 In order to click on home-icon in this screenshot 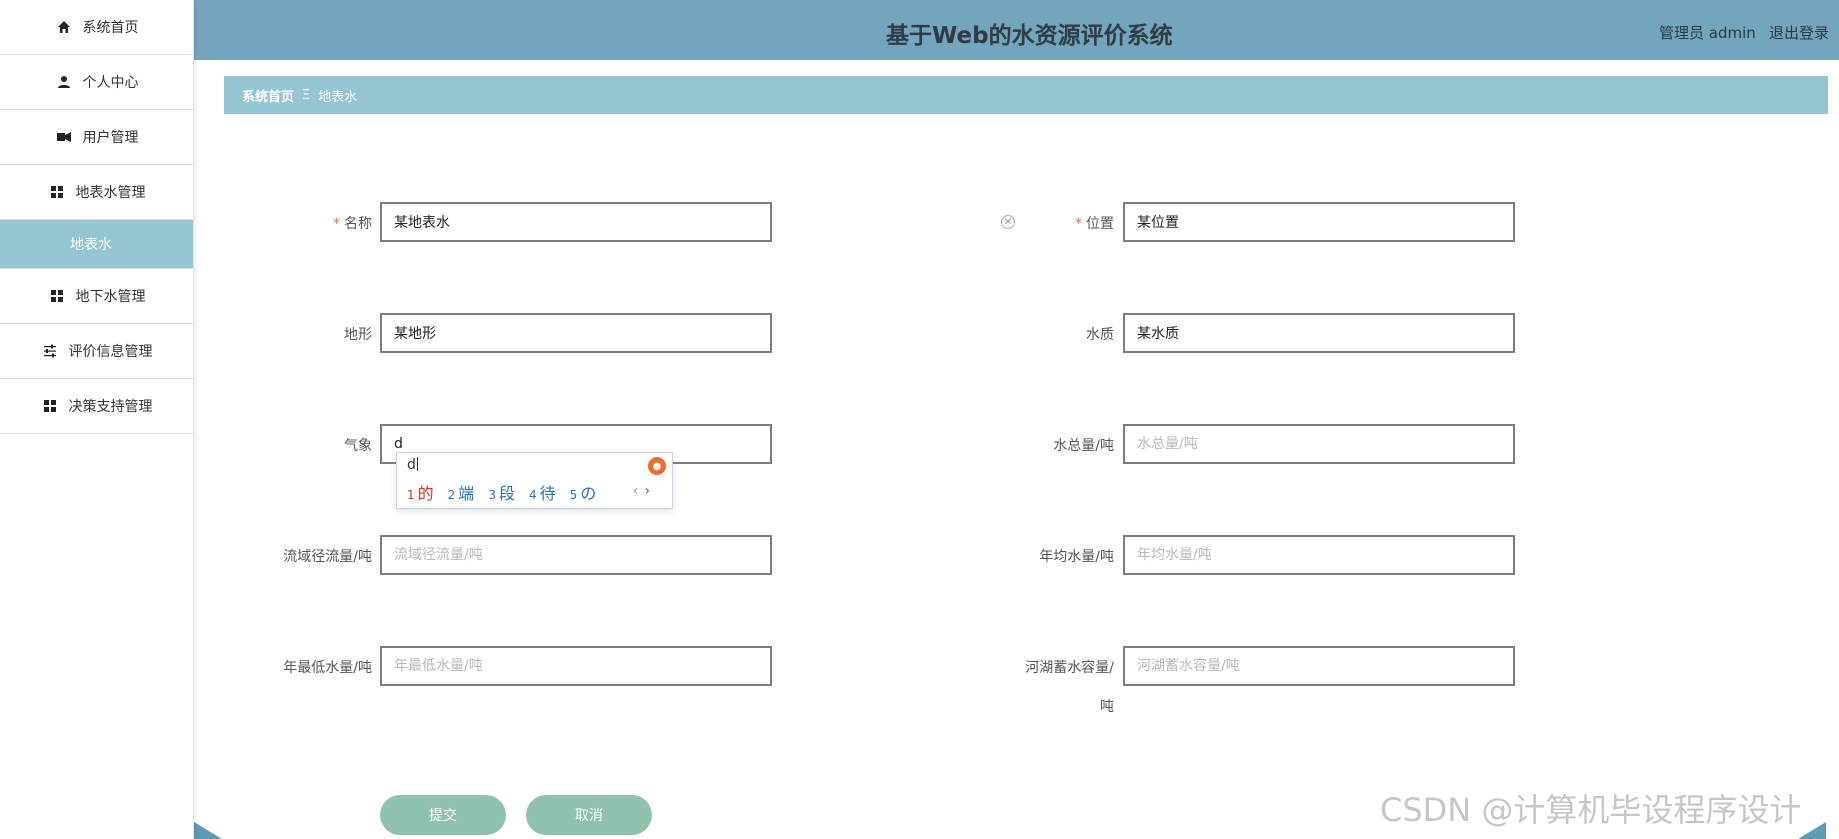, I will do `click(64, 27)`.